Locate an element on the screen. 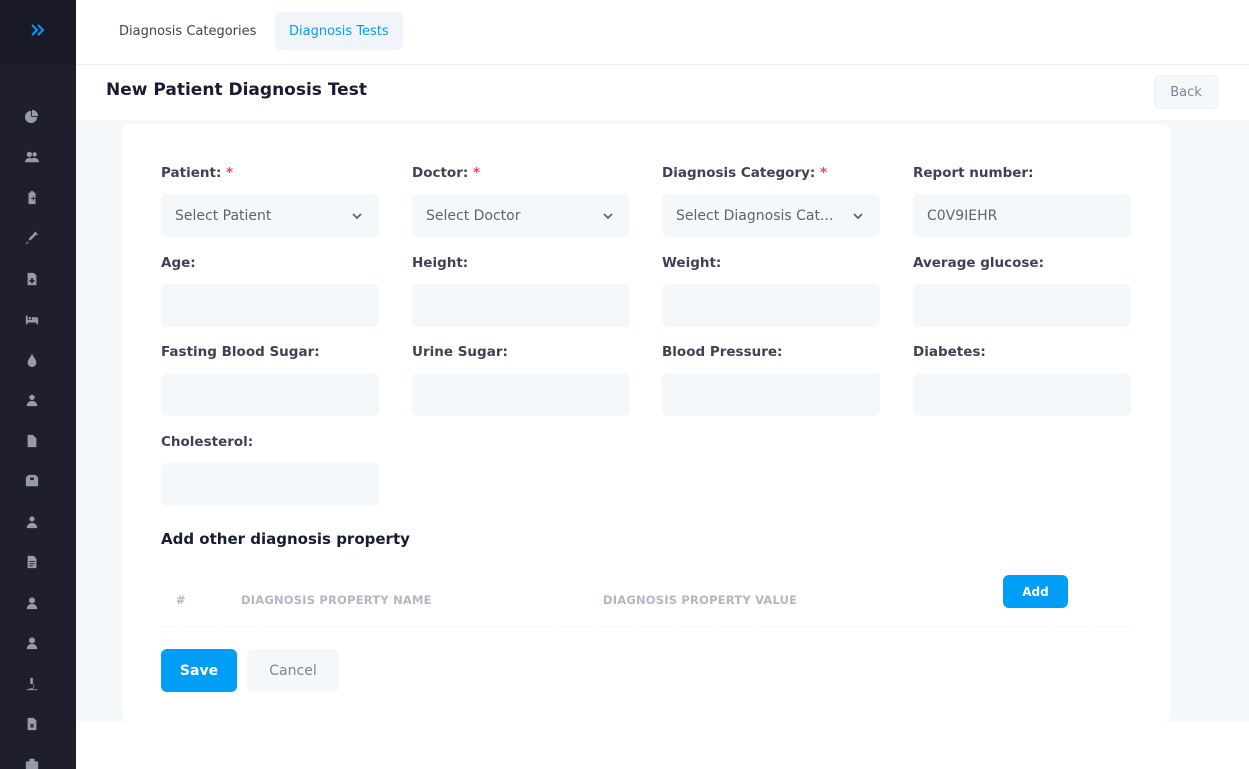 The image size is (1249, 769). report-number-input: C0V9IEHR is located at coordinates (1022, 215).